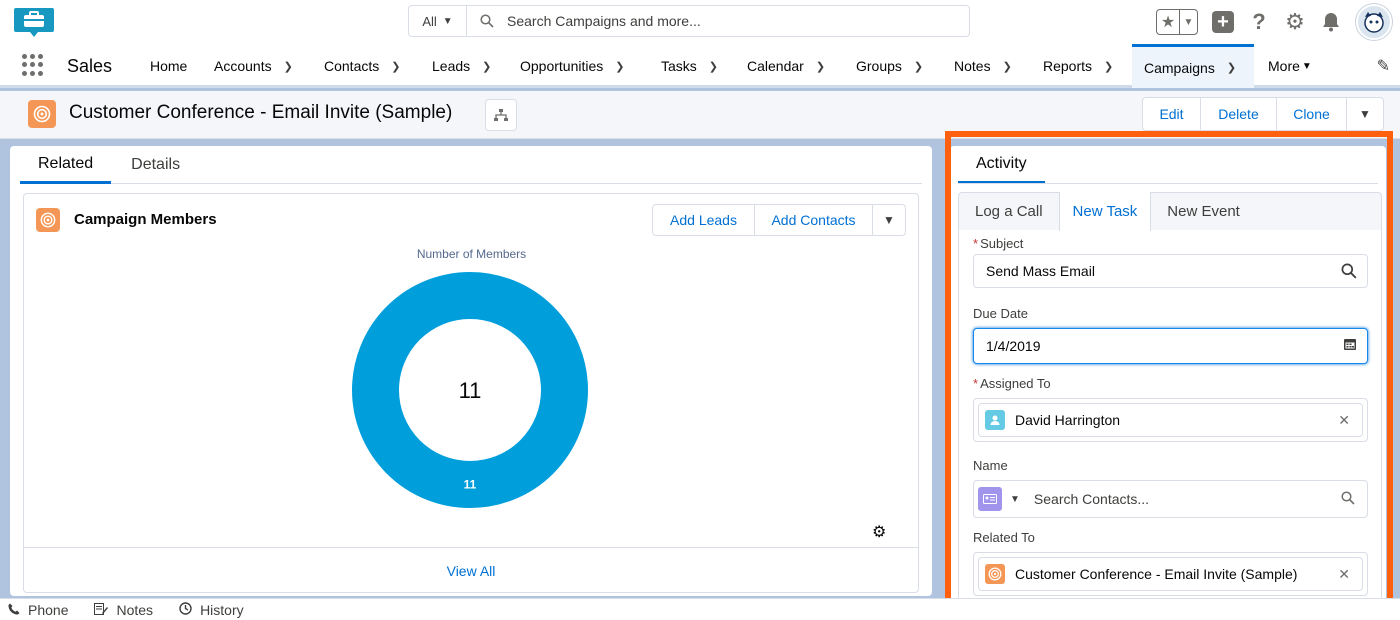 Image resolution: width=1400 pixels, height=620 pixels. I want to click on utility-label: Notes, so click(135, 609).